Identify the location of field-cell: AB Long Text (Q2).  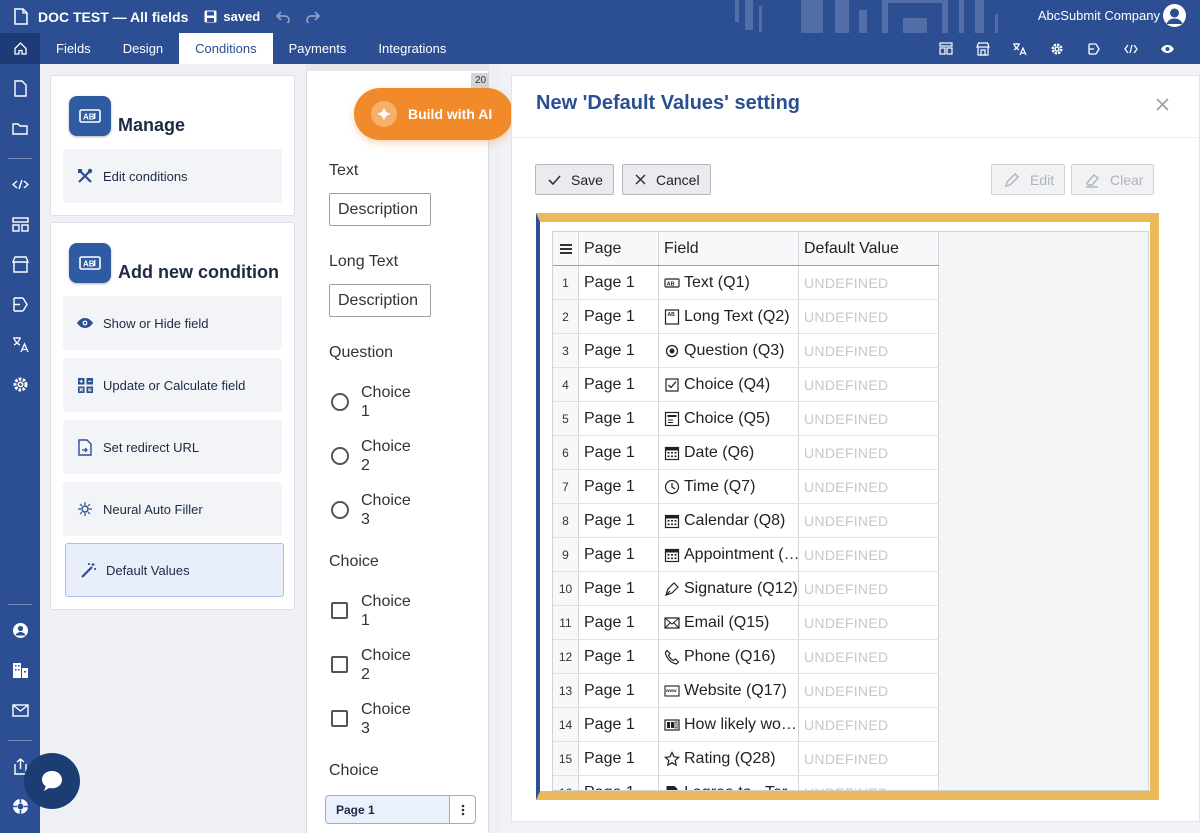
(729, 316).